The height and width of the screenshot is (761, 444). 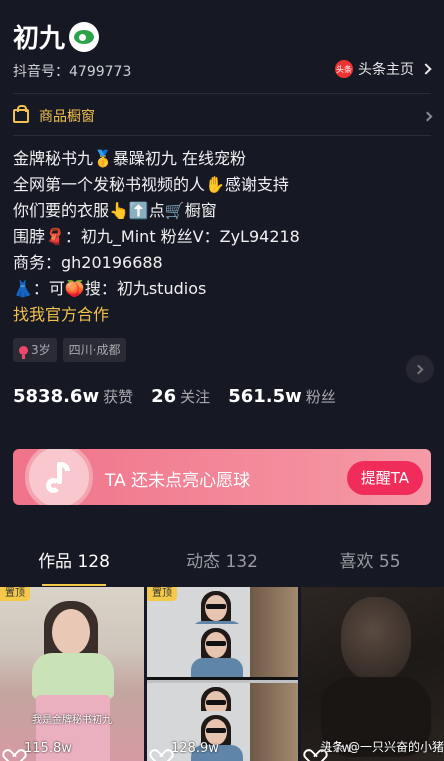 I want to click on bio-line: 全网第一个发秘书视频的人✋感谢支持, so click(x=151, y=184).